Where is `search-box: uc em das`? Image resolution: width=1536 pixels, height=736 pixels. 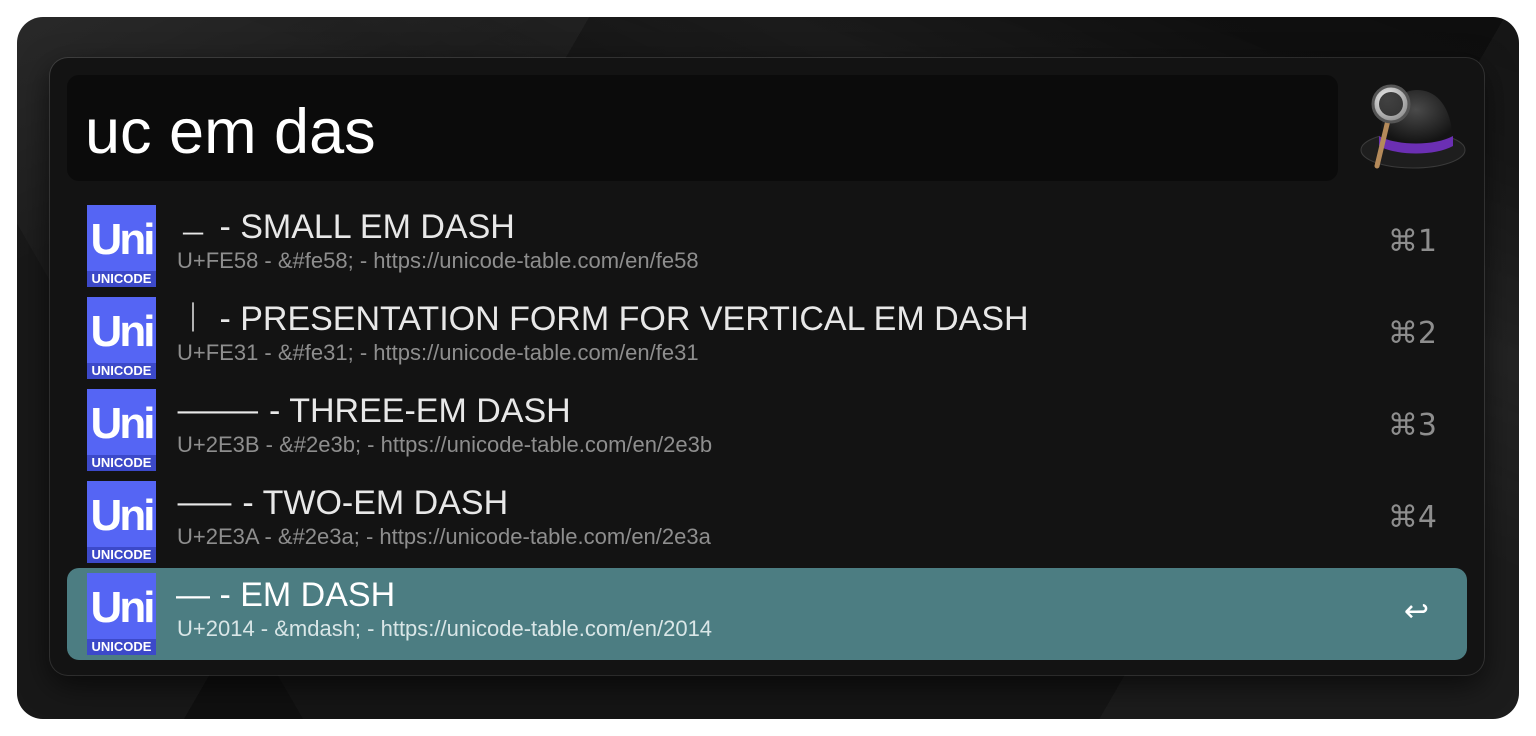
search-box: uc em das is located at coordinates (702, 128).